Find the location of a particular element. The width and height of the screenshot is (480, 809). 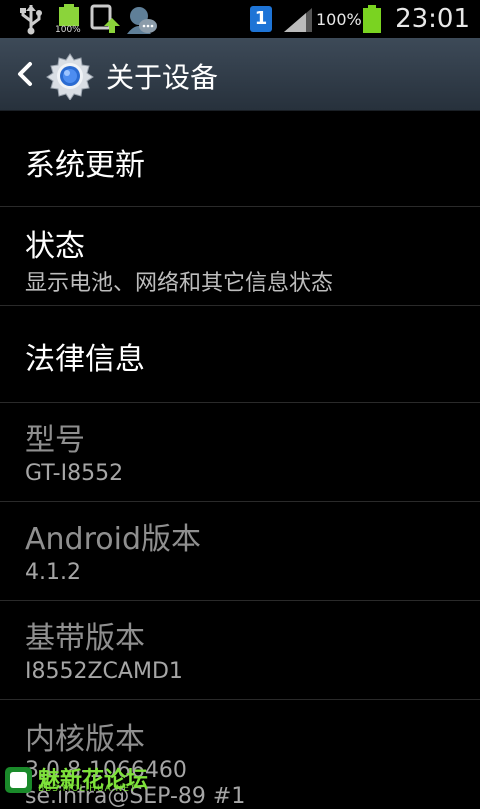

usb-icon is located at coordinates (31, 20).